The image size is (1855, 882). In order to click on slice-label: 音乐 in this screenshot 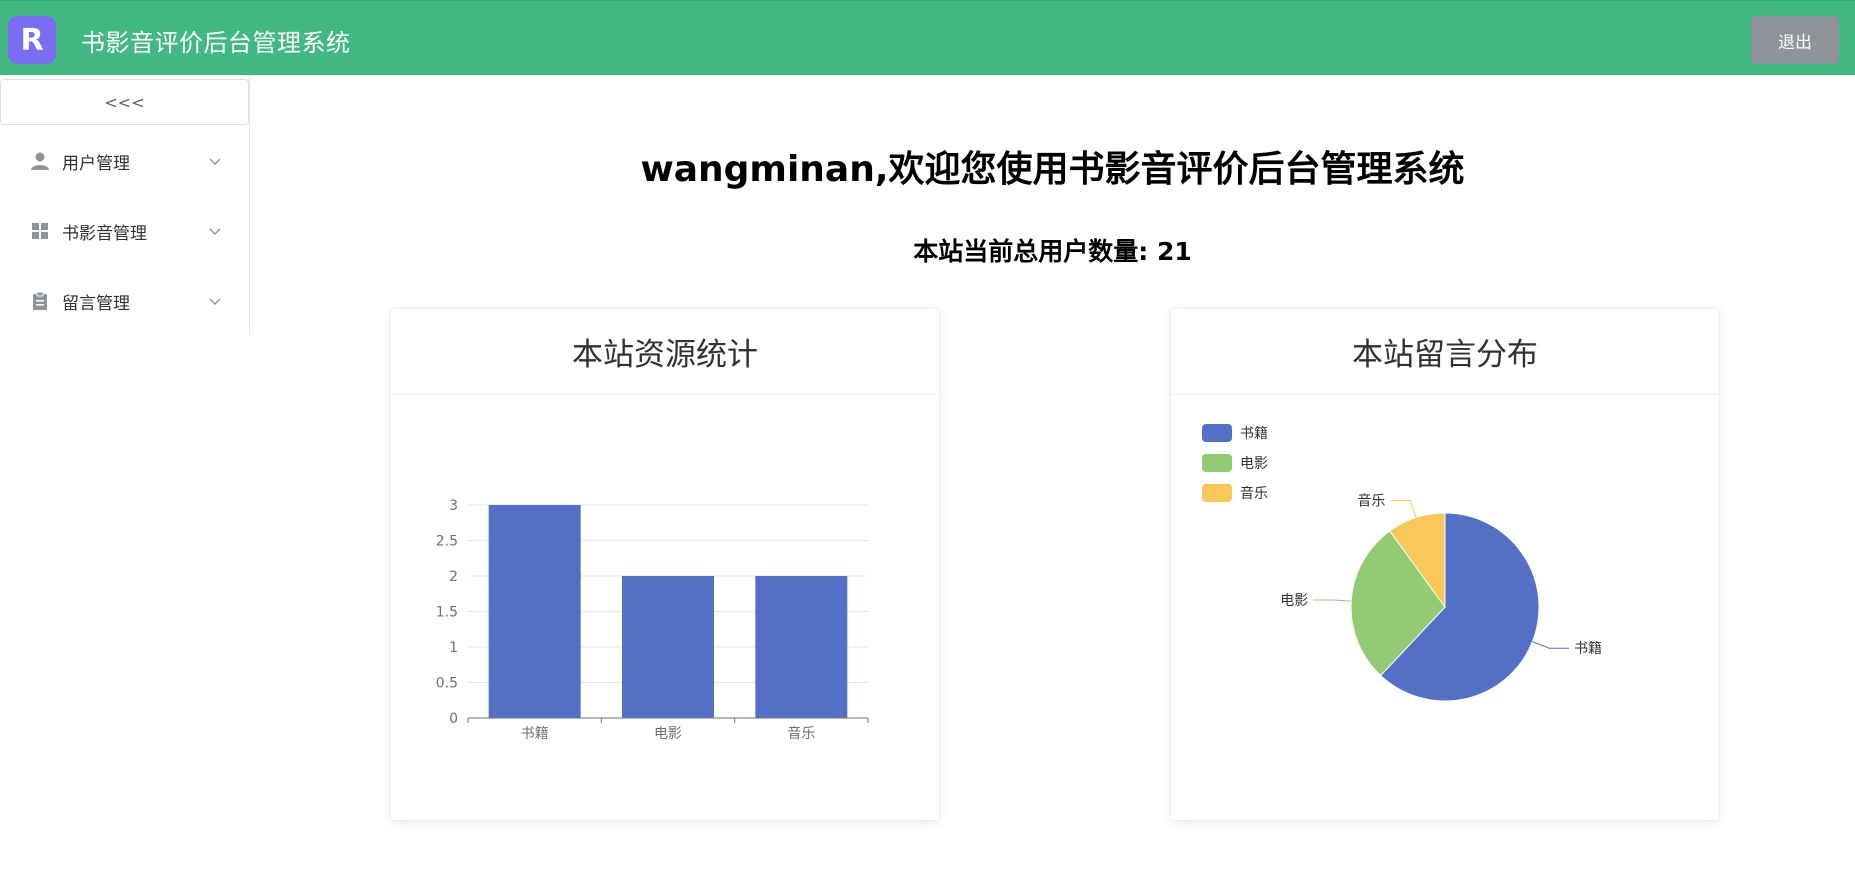, I will do `click(1371, 500)`.